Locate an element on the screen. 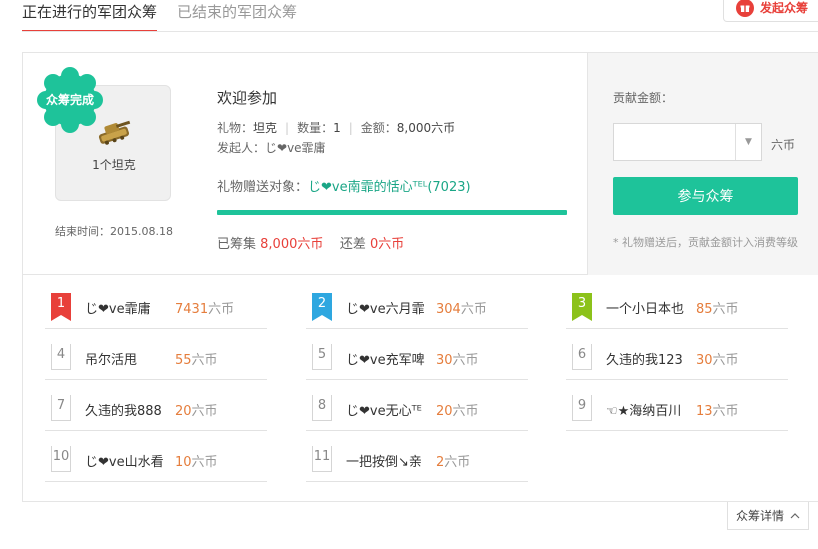  rank-number: 7 is located at coordinates (61, 408).